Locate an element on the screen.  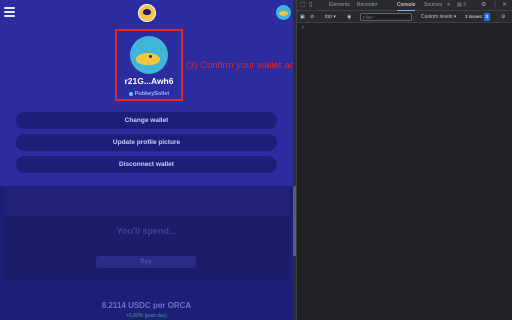
context-select: top ▾ is located at coordinates (330, 17).